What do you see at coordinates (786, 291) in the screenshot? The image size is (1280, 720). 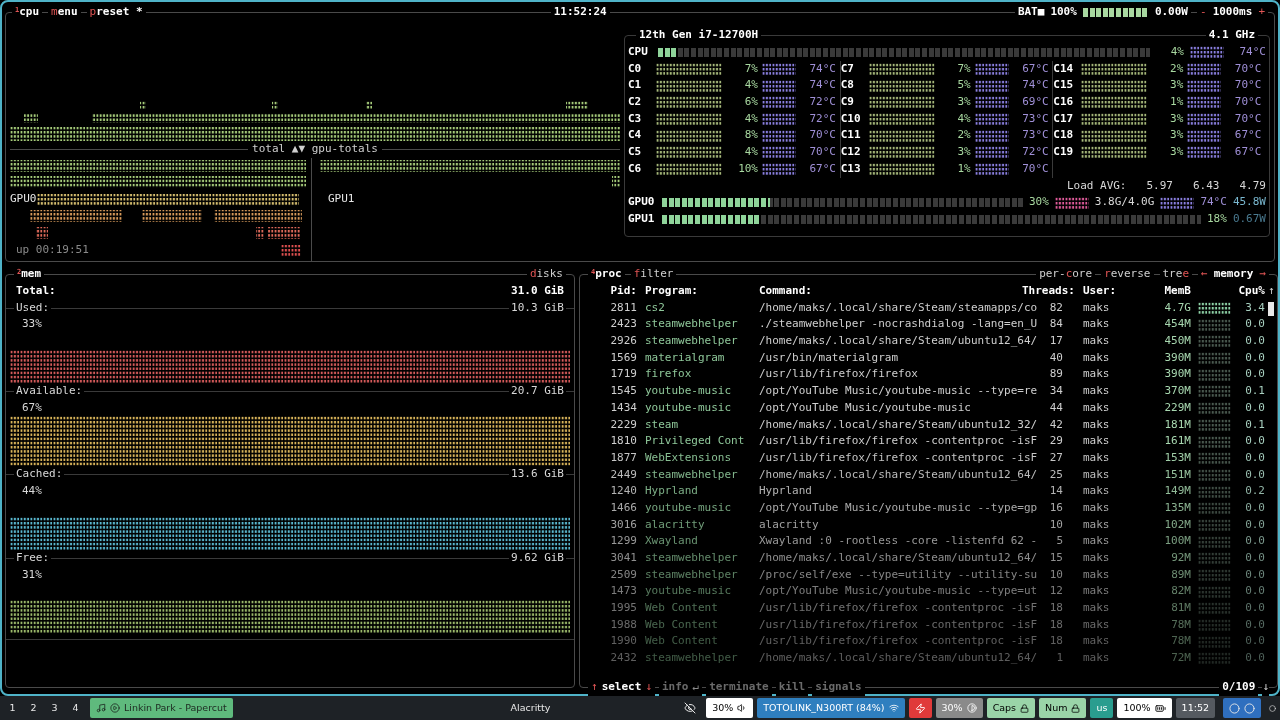 I see `column-header: Command:` at bounding box center [786, 291].